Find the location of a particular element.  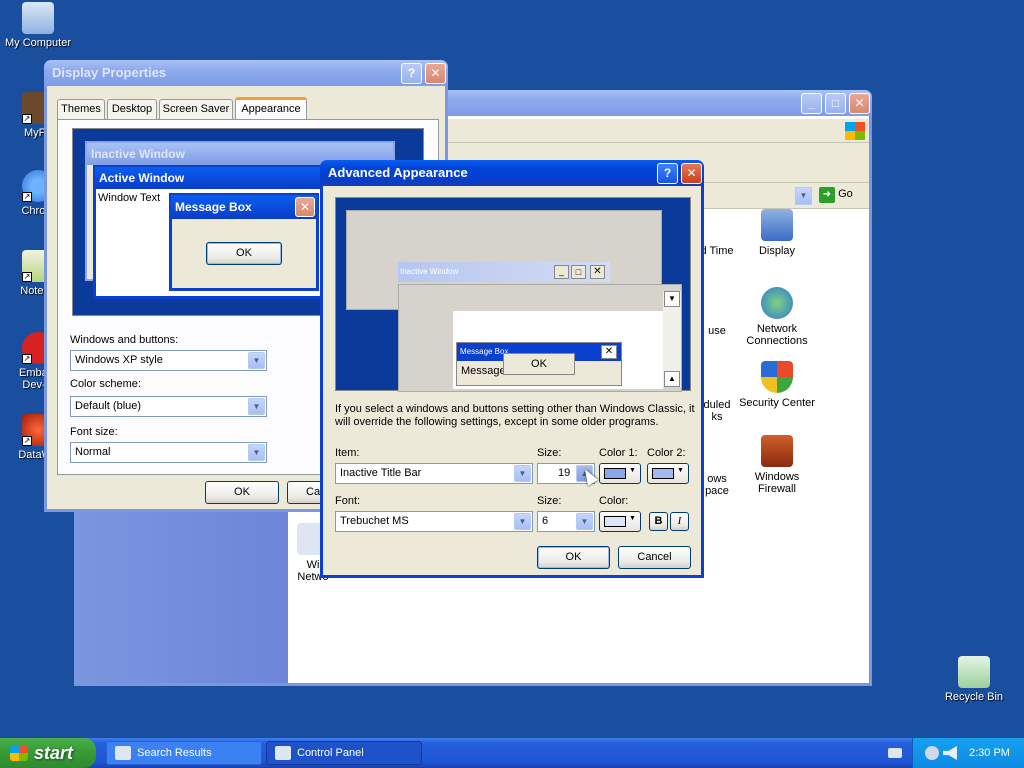

font-color-label: Color: is located at coordinates (614, 501).